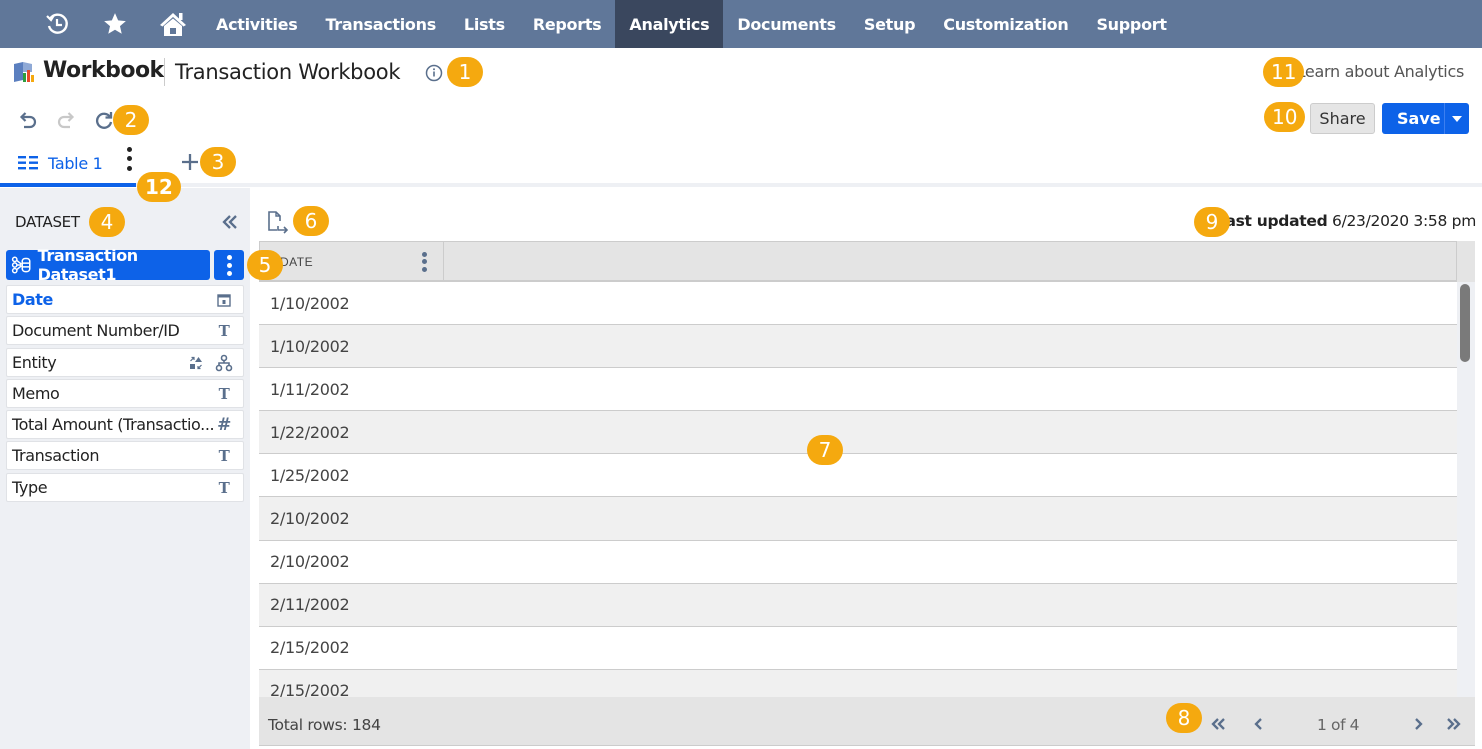 Image resolution: width=1482 pixels, height=749 pixels. What do you see at coordinates (1466, 489) in the screenshot?
I see `vertical-scrollbar` at bounding box center [1466, 489].